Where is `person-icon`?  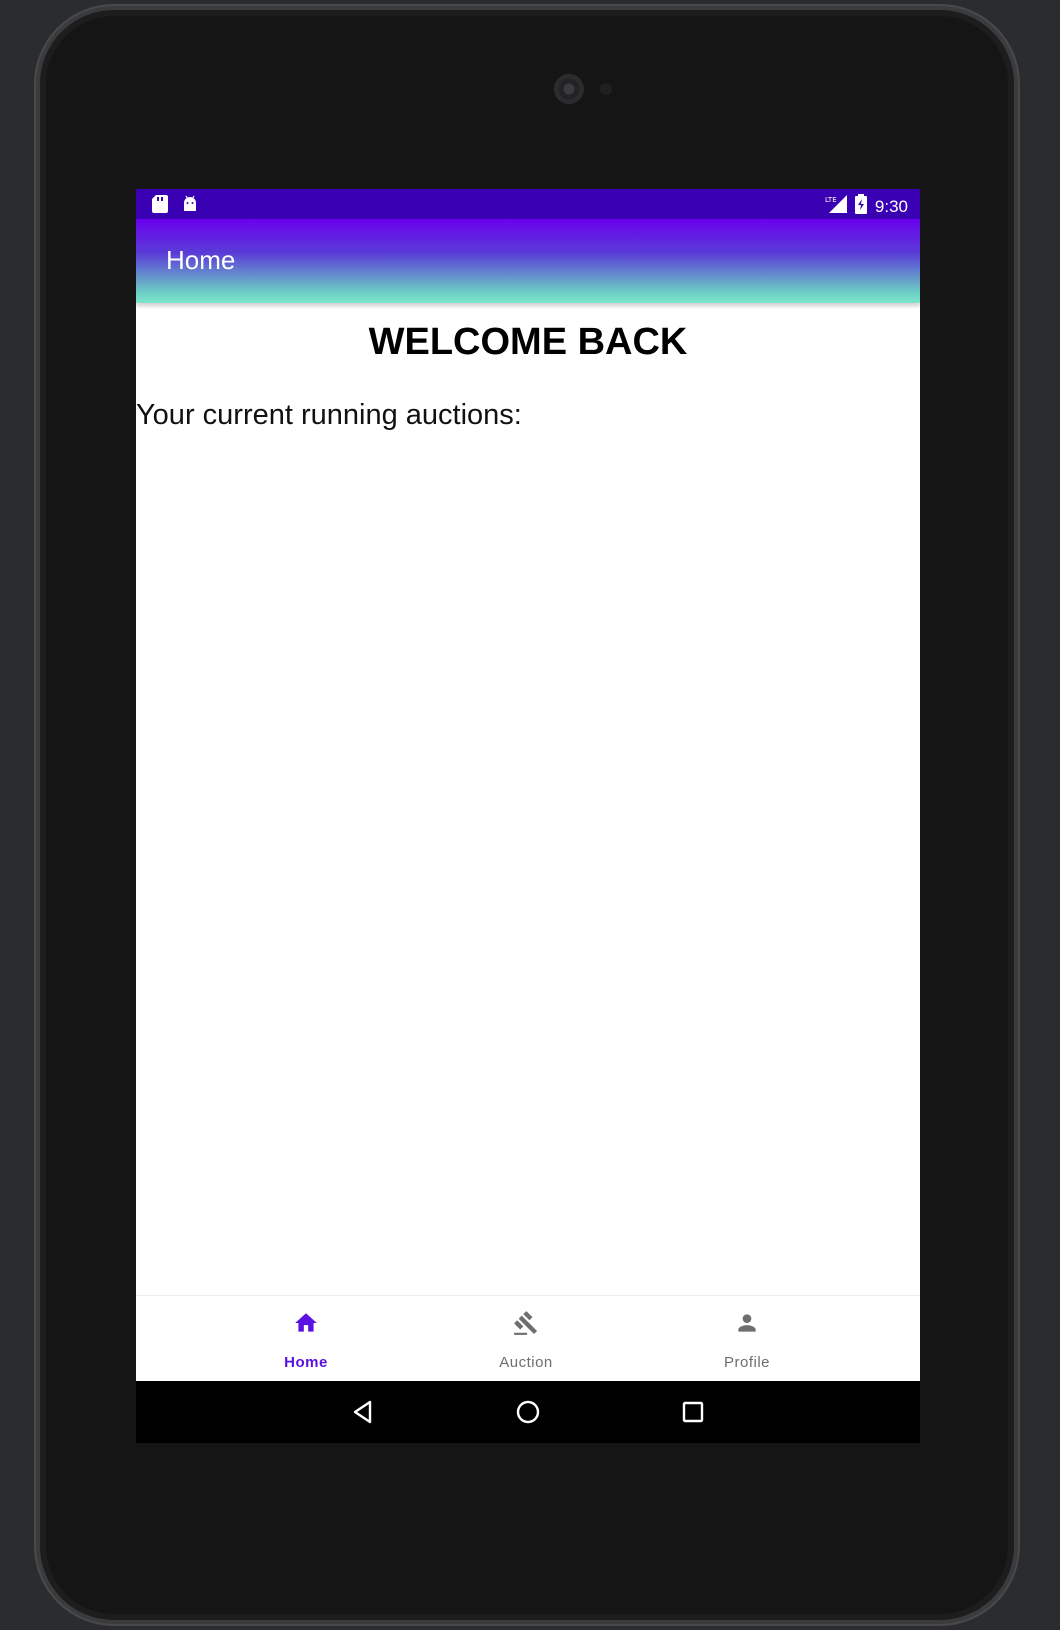 person-icon is located at coordinates (747, 1323).